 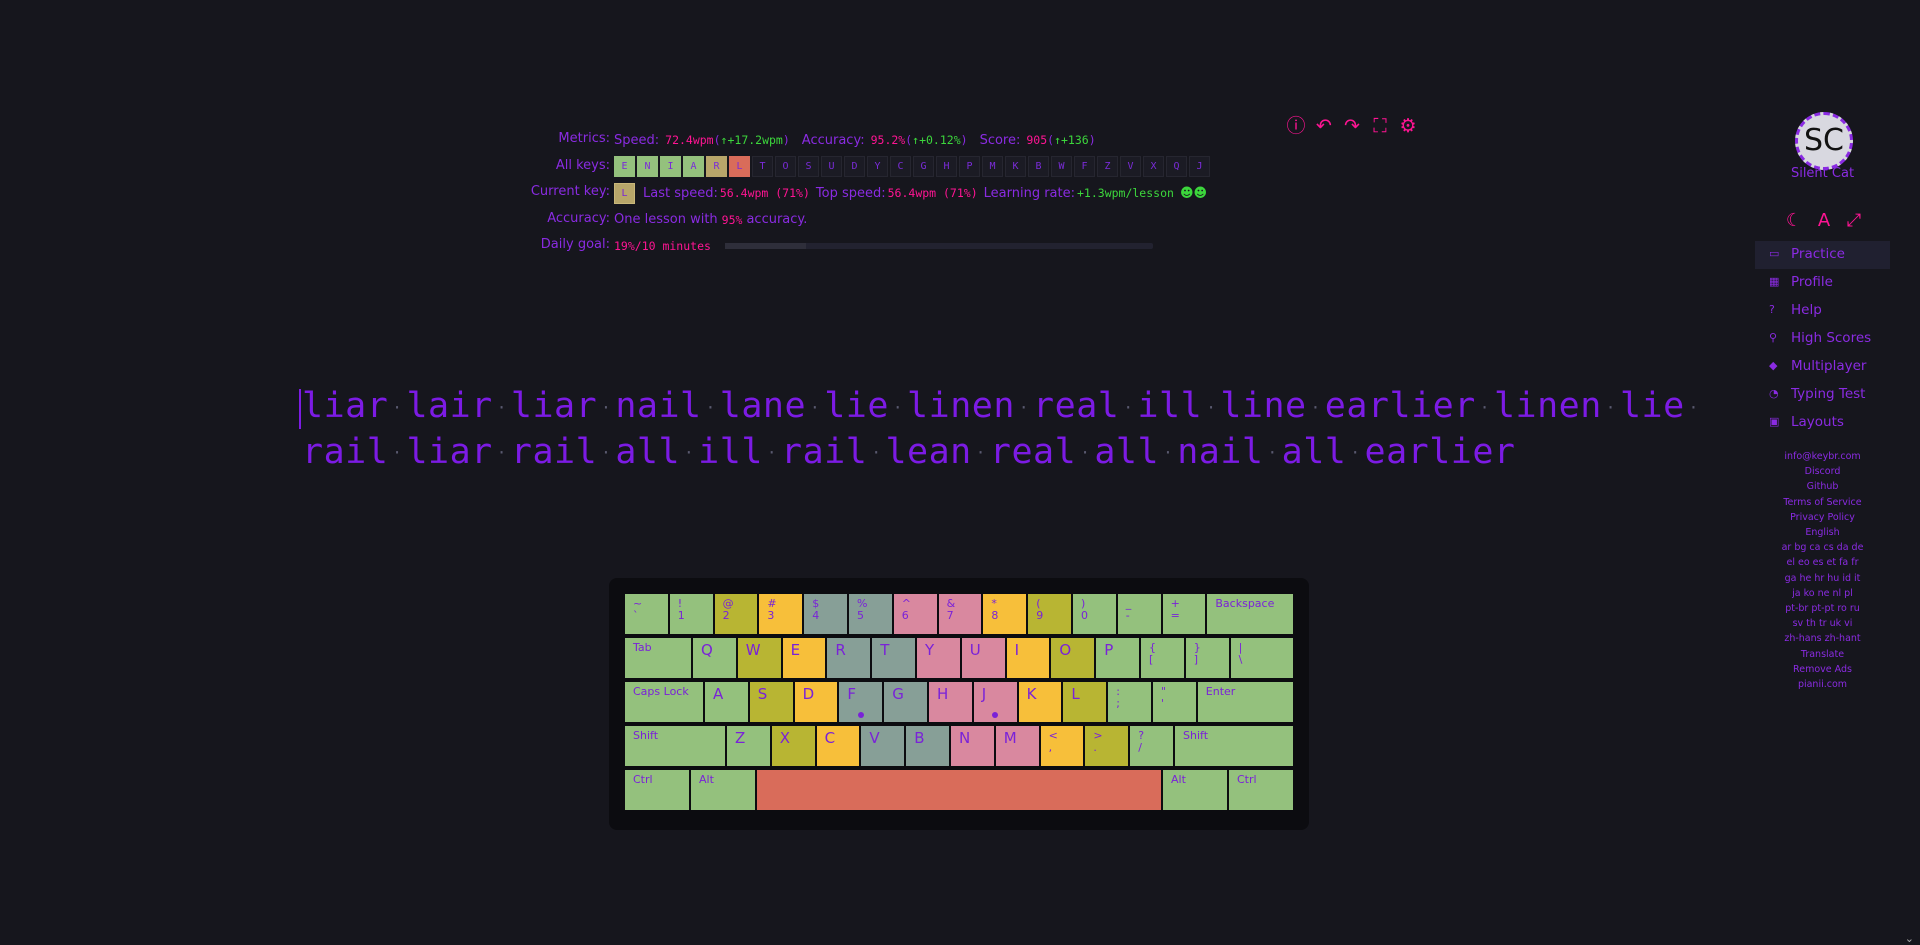 What do you see at coordinates (1824, 220) in the screenshot?
I see `font-size-icon: A` at bounding box center [1824, 220].